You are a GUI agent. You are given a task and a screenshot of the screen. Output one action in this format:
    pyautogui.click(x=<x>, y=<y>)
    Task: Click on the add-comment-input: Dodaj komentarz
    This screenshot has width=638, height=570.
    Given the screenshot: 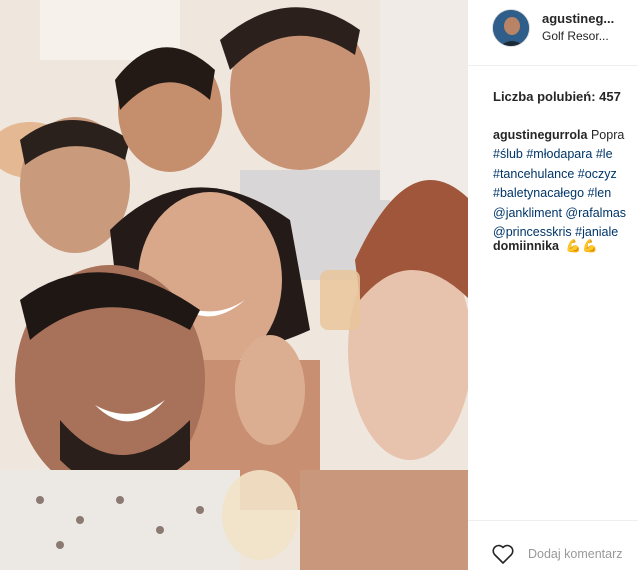 What is the action you would take?
    pyautogui.click(x=575, y=554)
    